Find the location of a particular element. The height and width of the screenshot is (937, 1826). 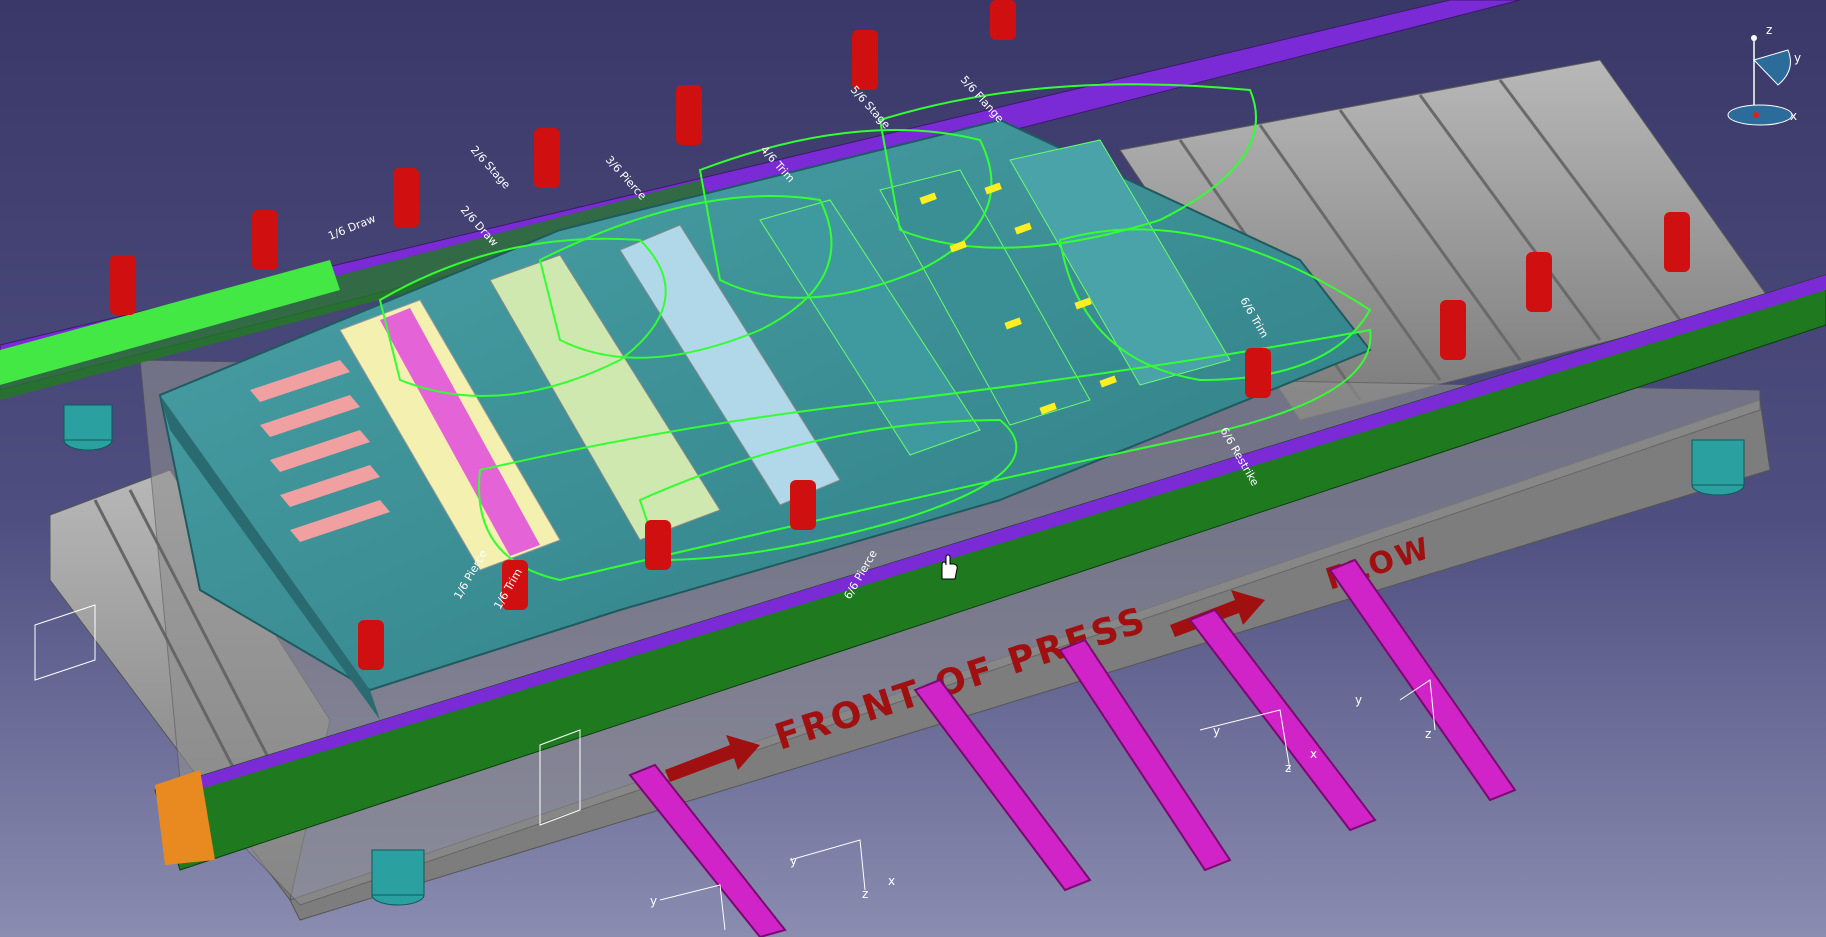

compass-x-label: x is located at coordinates (1793, 116).